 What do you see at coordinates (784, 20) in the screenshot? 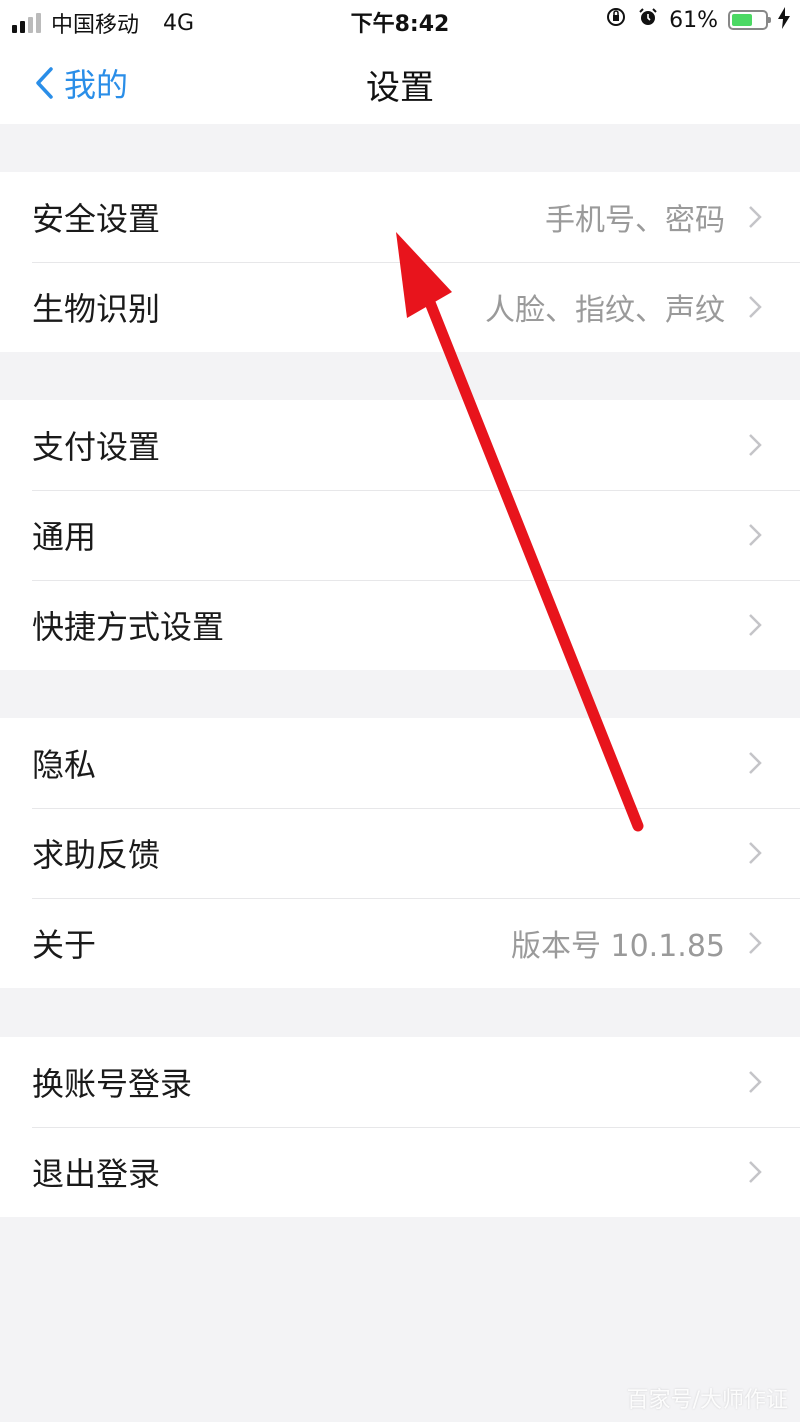
I see `charging-bolt-icon` at bounding box center [784, 20].